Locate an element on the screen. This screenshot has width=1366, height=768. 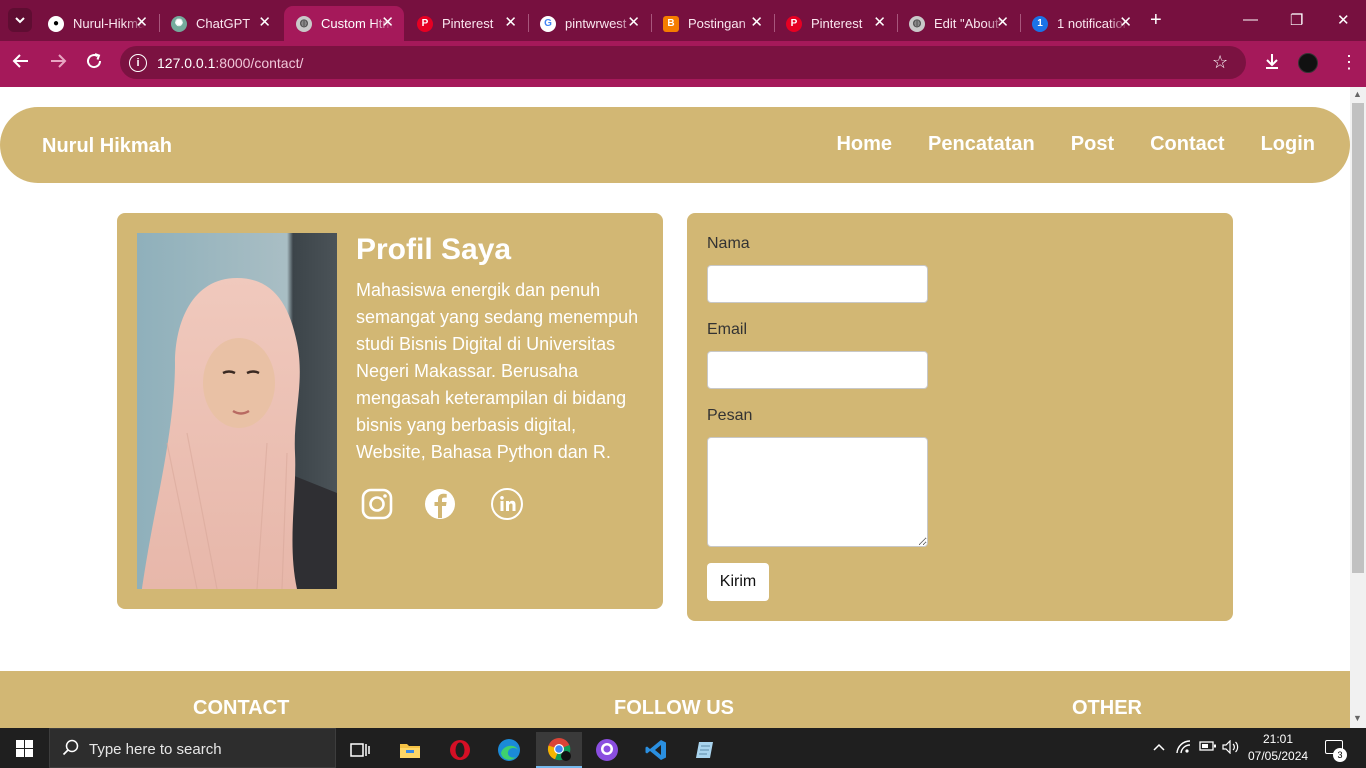
profile-avatar is located at coordinates (1308, 63).